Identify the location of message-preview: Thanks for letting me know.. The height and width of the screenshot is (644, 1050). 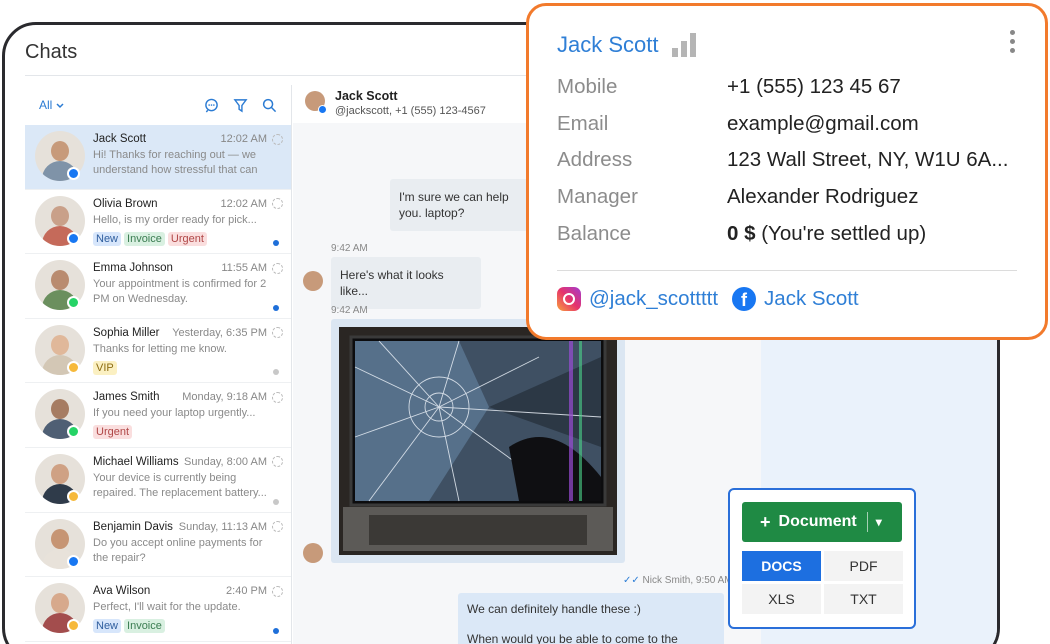
(160, 348).